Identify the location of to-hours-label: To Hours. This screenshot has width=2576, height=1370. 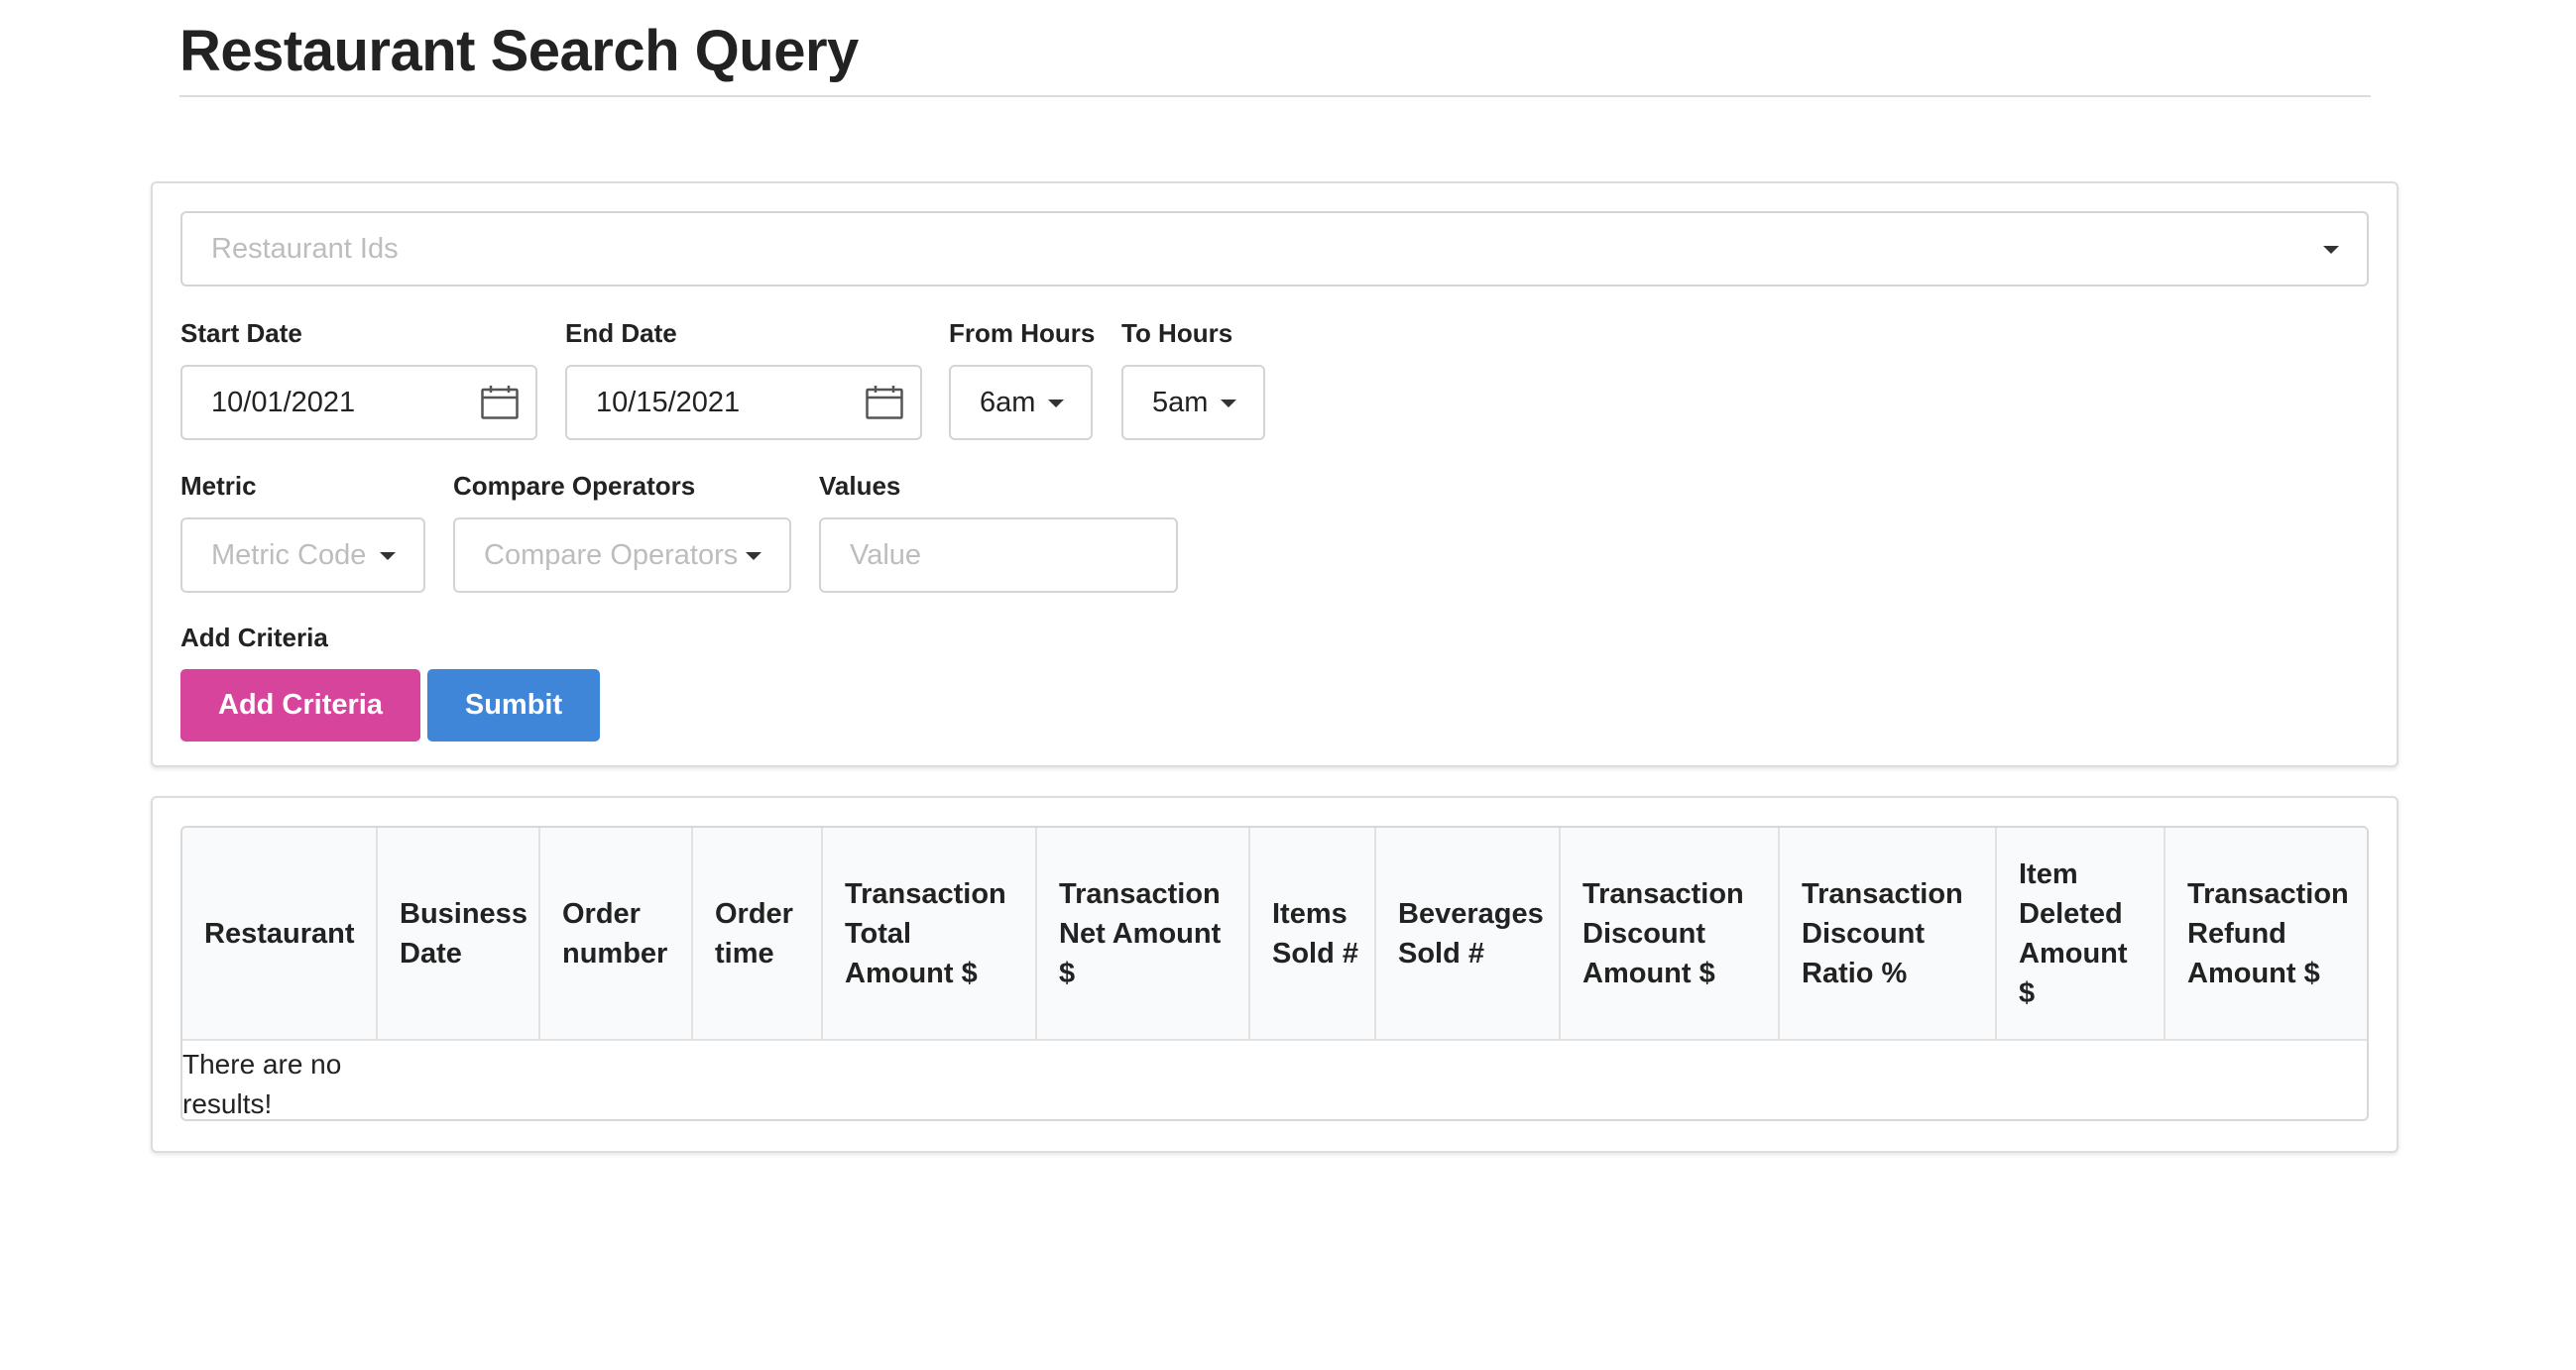
(1177, 333).